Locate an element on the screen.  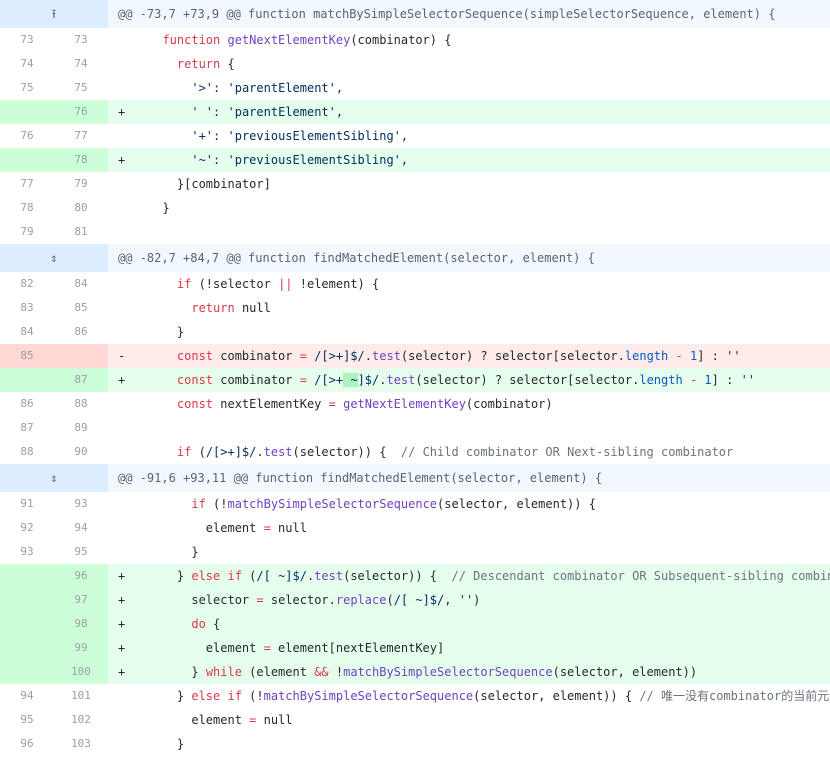
code-token: element is located at coordinates (234, 648).